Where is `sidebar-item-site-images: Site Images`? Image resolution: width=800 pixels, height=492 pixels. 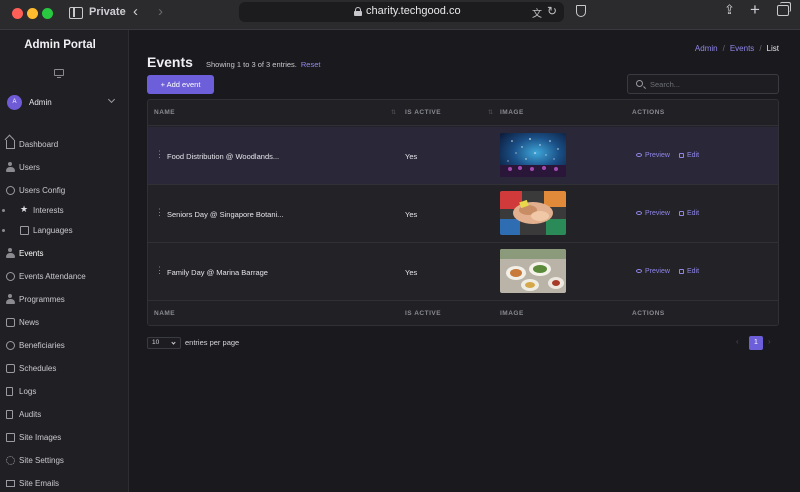 sidebar-item-site-images: Site Images is located at coordinates (65, 438).